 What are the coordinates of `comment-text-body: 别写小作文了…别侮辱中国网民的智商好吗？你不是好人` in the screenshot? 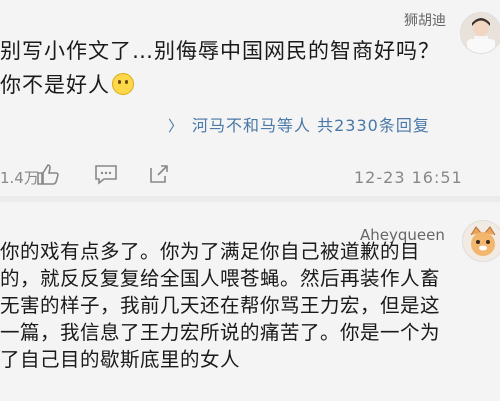 It's located at (220, 68).